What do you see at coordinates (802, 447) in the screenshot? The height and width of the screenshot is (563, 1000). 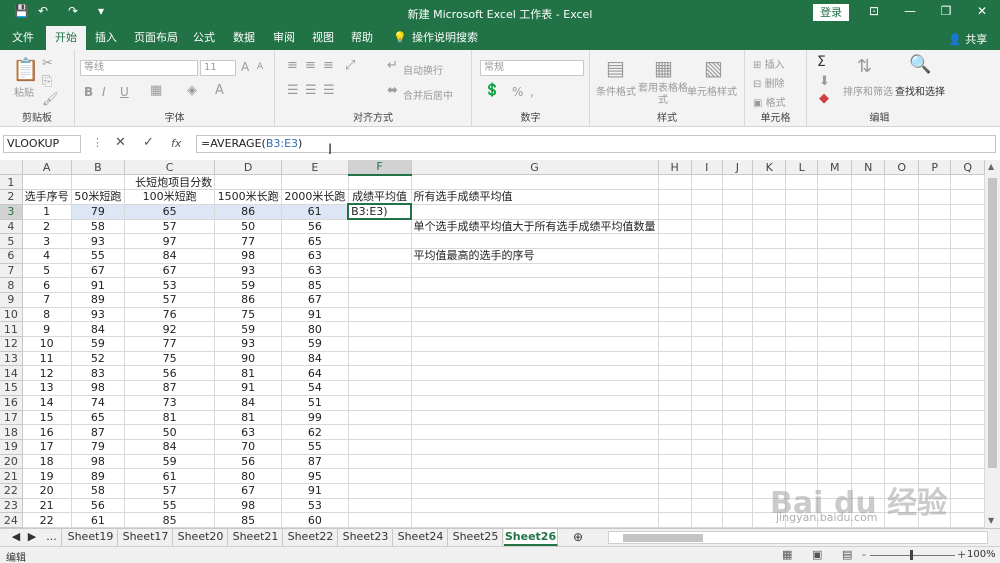 I see `cell-l19` at bounding box center [802, 447].